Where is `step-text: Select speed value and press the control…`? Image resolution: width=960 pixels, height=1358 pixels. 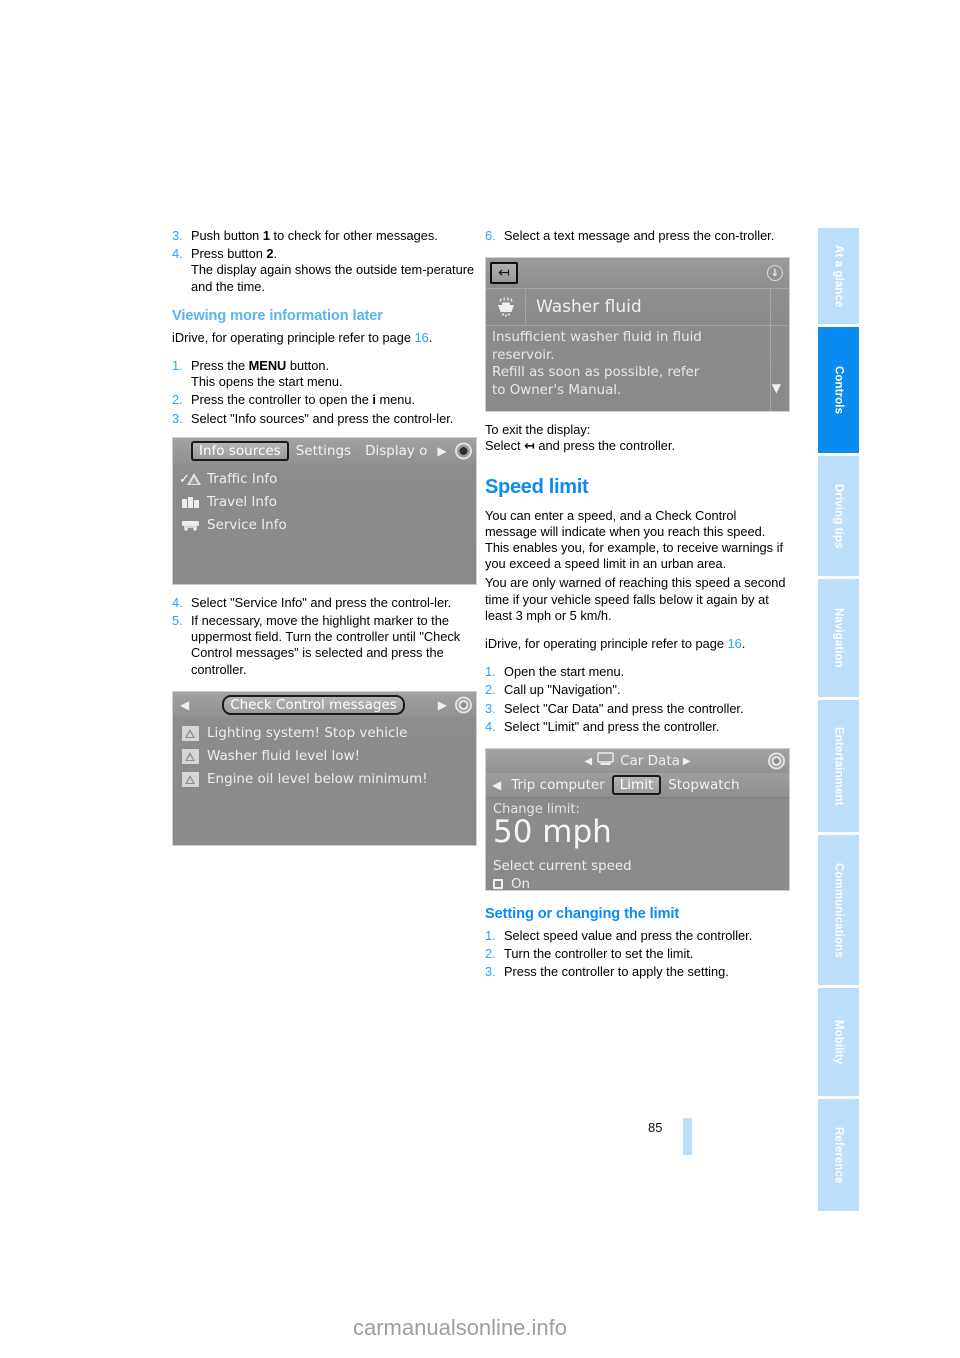
step-text: Select speed value and press the control… is located at coordinates (628, 936).